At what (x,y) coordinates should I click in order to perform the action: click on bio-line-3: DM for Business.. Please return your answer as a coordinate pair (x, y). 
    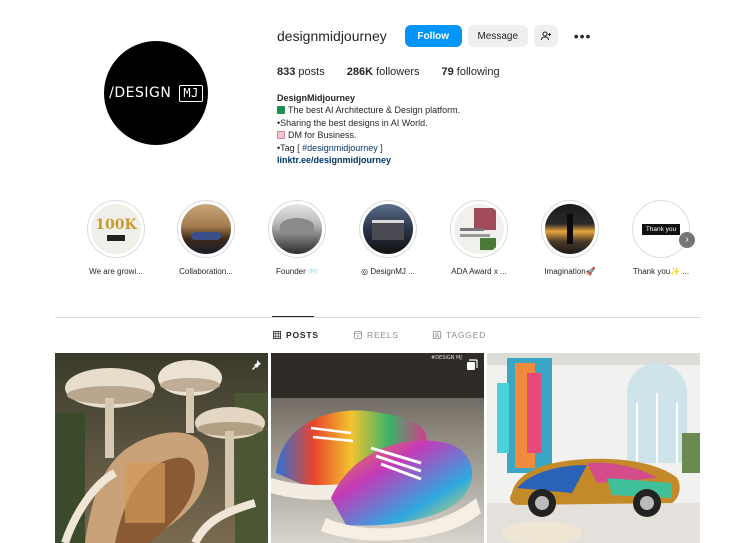
    Looking at the image, I should click on (507, 135).